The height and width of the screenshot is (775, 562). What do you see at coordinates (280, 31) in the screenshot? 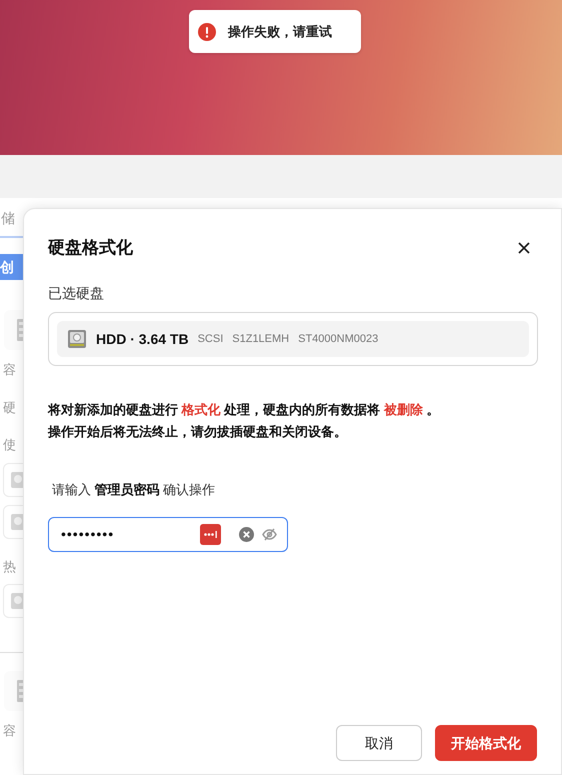
I see `toast-message: 操作失败，请重试` at bounding box center [280, 31].